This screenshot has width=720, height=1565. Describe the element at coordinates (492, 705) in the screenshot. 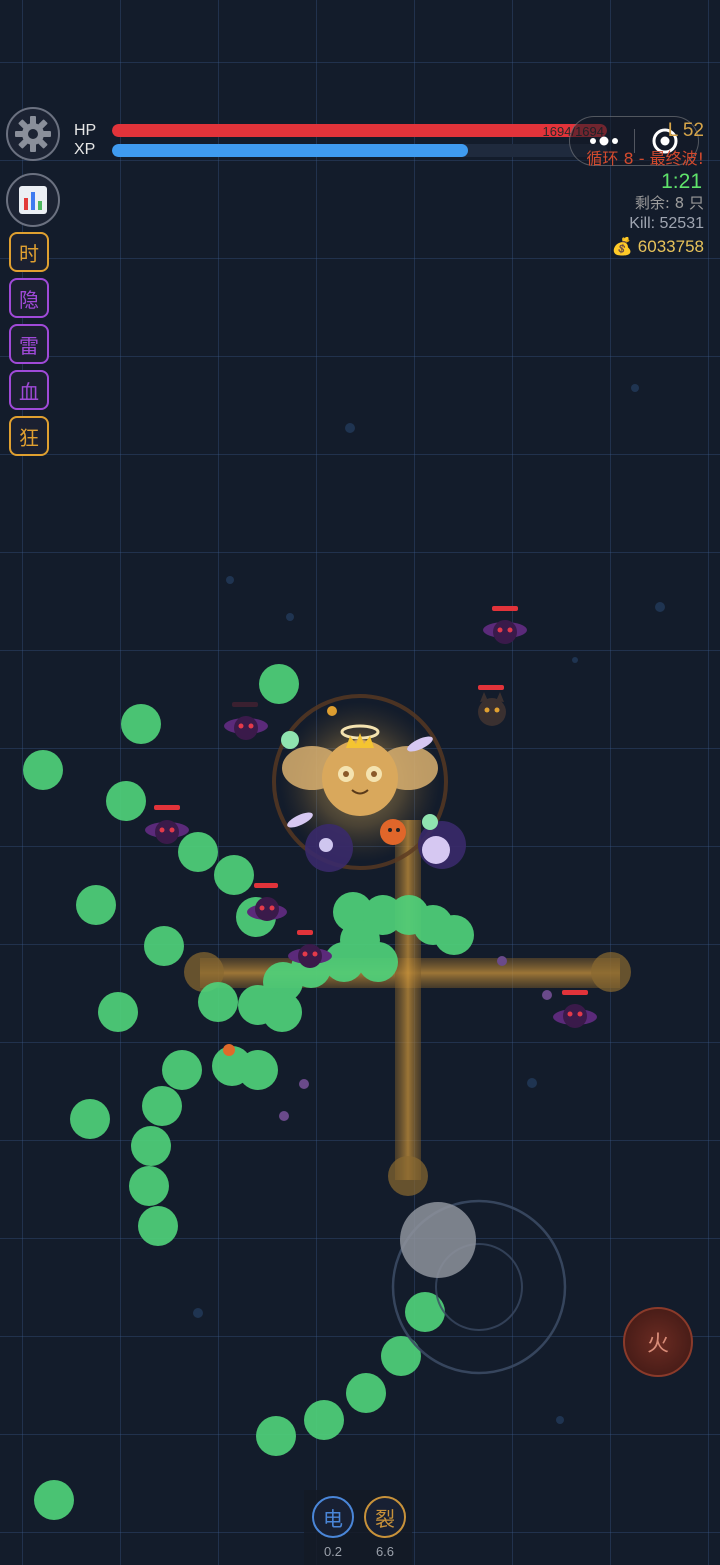

I see `enemy-cat` at that location.